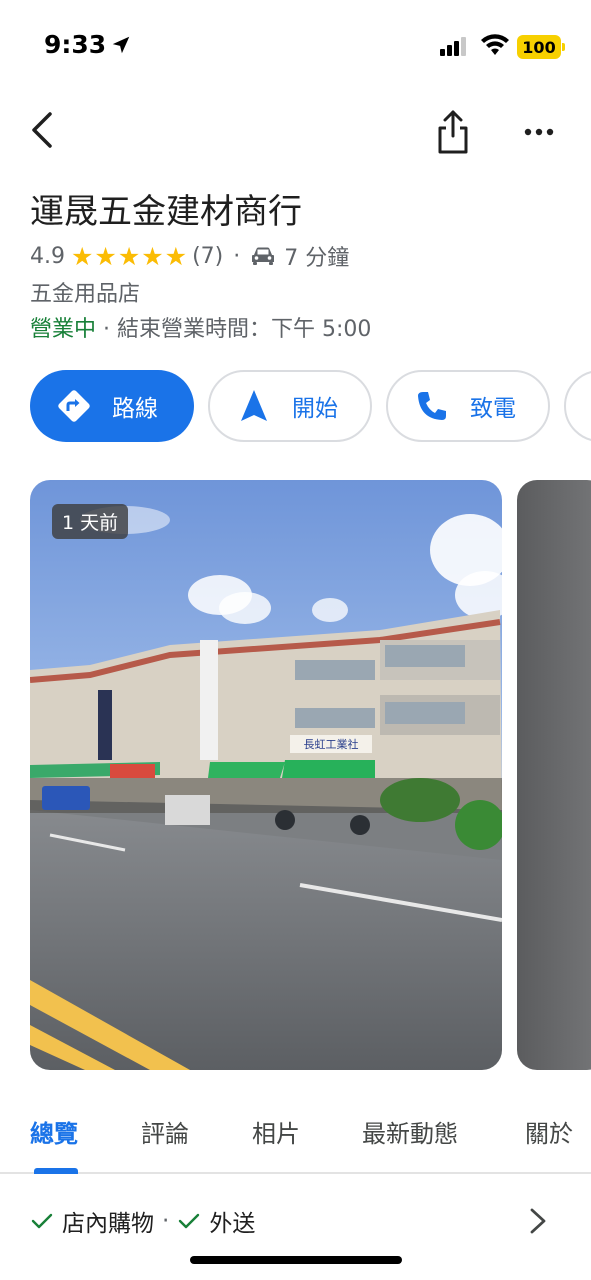 This screenshot has height=1280, width=591. I want to click on location-arrow-icon, so click(121, 45).